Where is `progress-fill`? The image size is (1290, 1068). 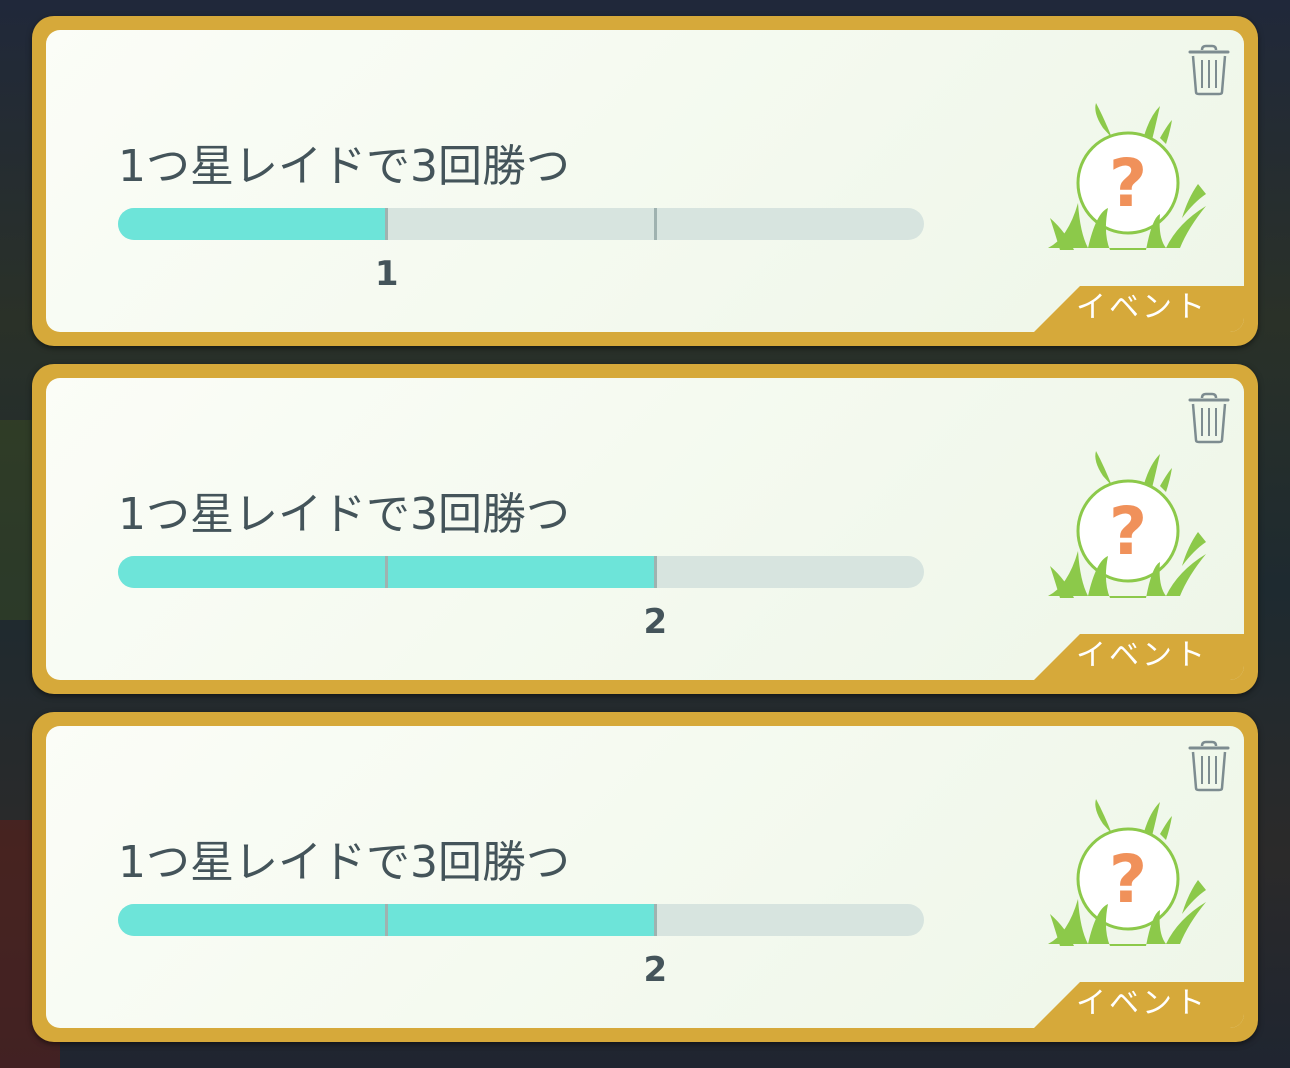
progress-fill is located at coordinates (252, 224).